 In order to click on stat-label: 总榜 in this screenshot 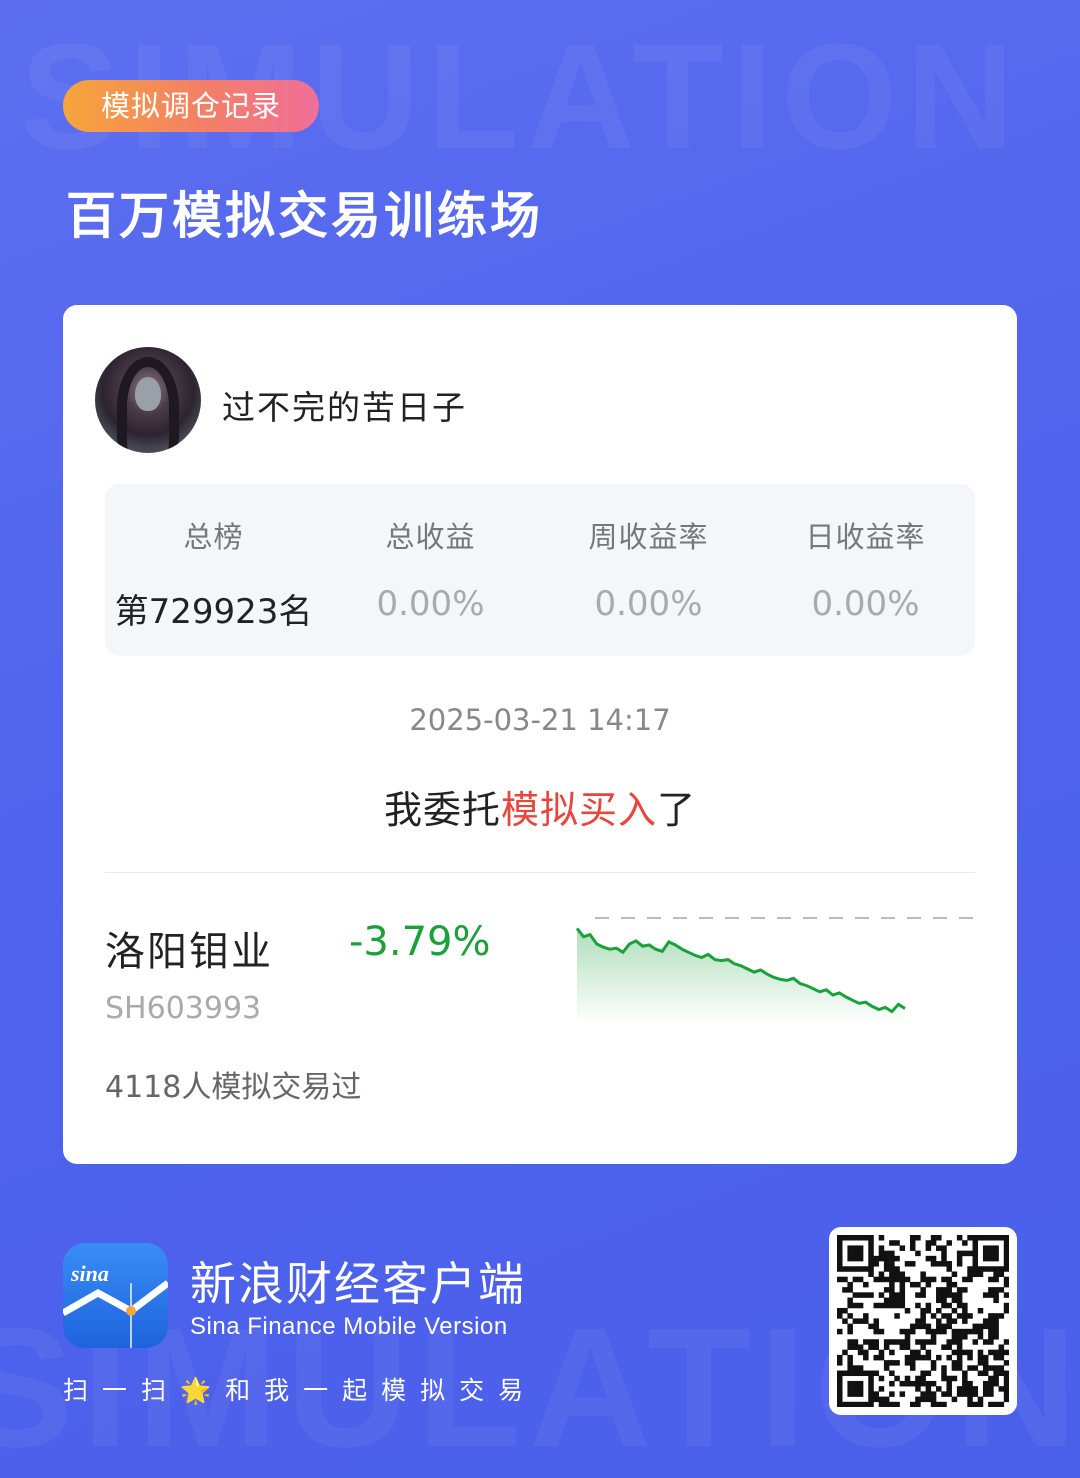, I will do `click(213, 537)`.